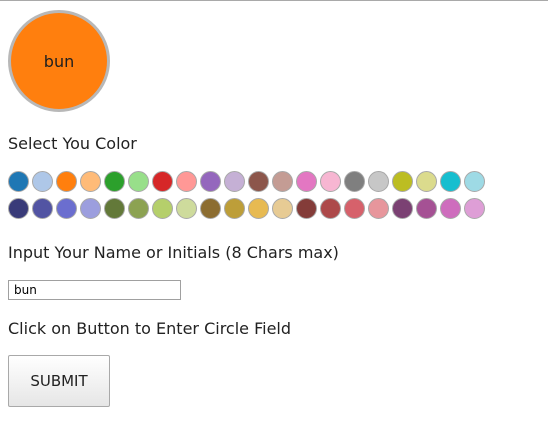 The height and width of the screenshot is (431, 548). Describe the element at coordinates (274, 0) in the screenshot. I see `top-divider` at that location.